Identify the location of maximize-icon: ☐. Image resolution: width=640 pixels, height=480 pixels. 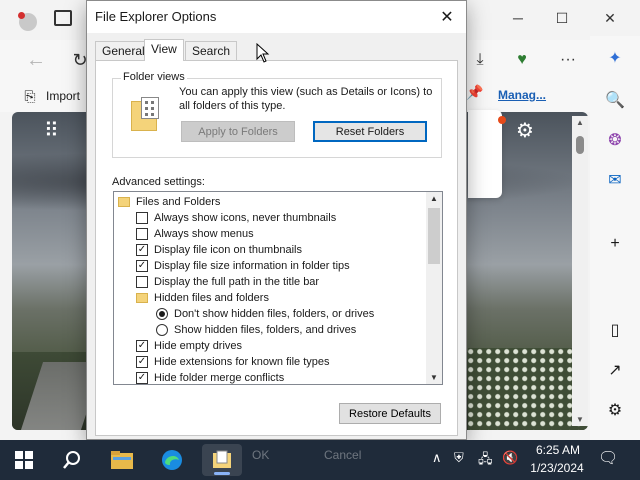
(562, 18).